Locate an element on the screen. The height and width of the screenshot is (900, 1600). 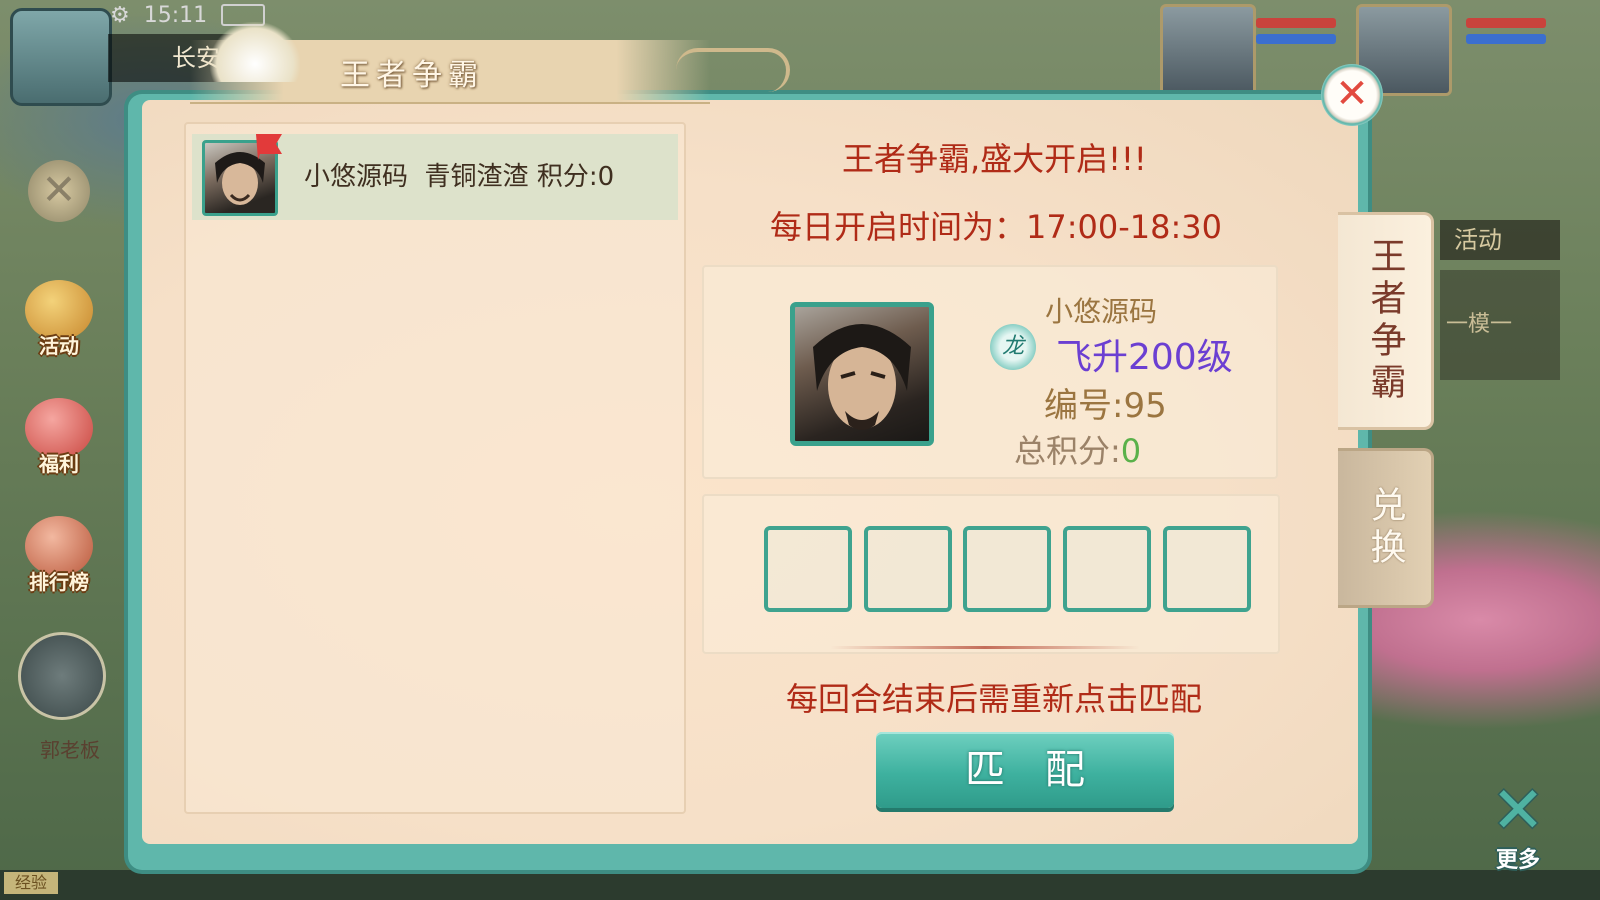
lotus-icon is located at coordinates (255, 52).